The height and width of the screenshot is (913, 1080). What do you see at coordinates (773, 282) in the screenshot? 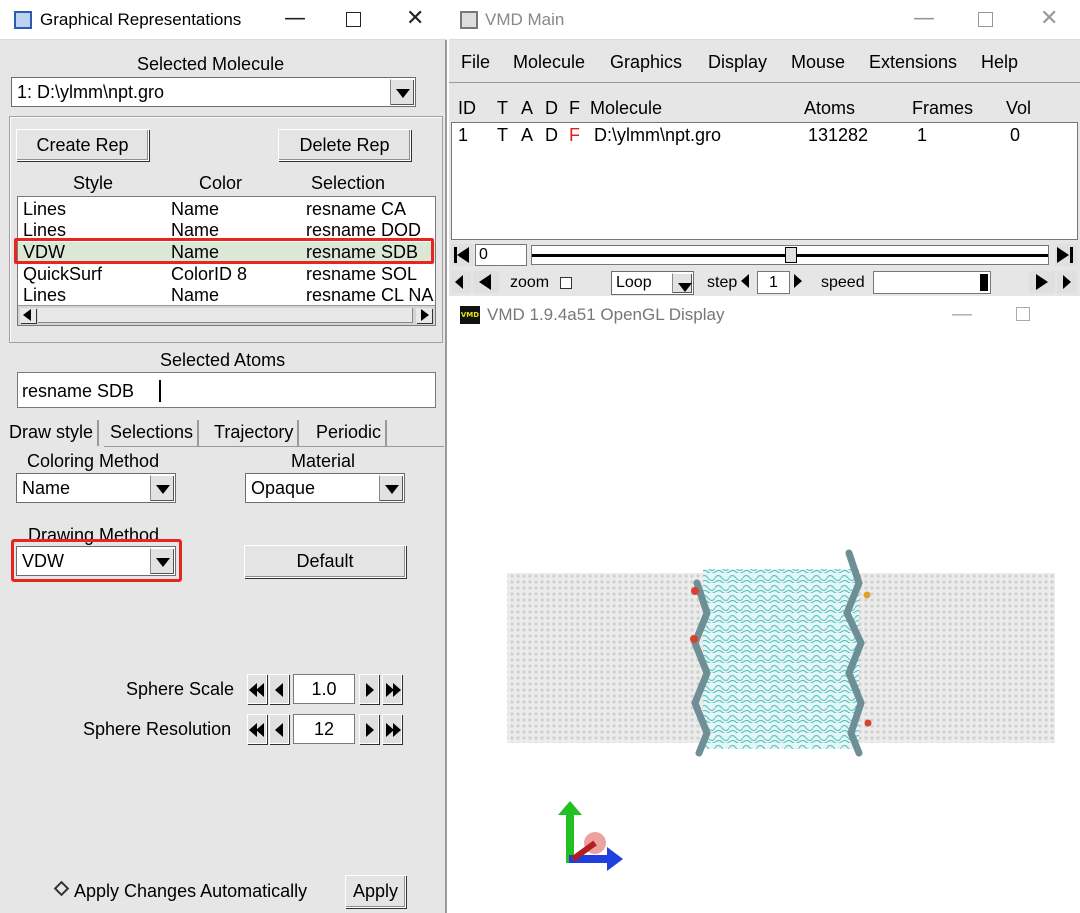
I see `step-input: 1` at bounding box center [773, 282].